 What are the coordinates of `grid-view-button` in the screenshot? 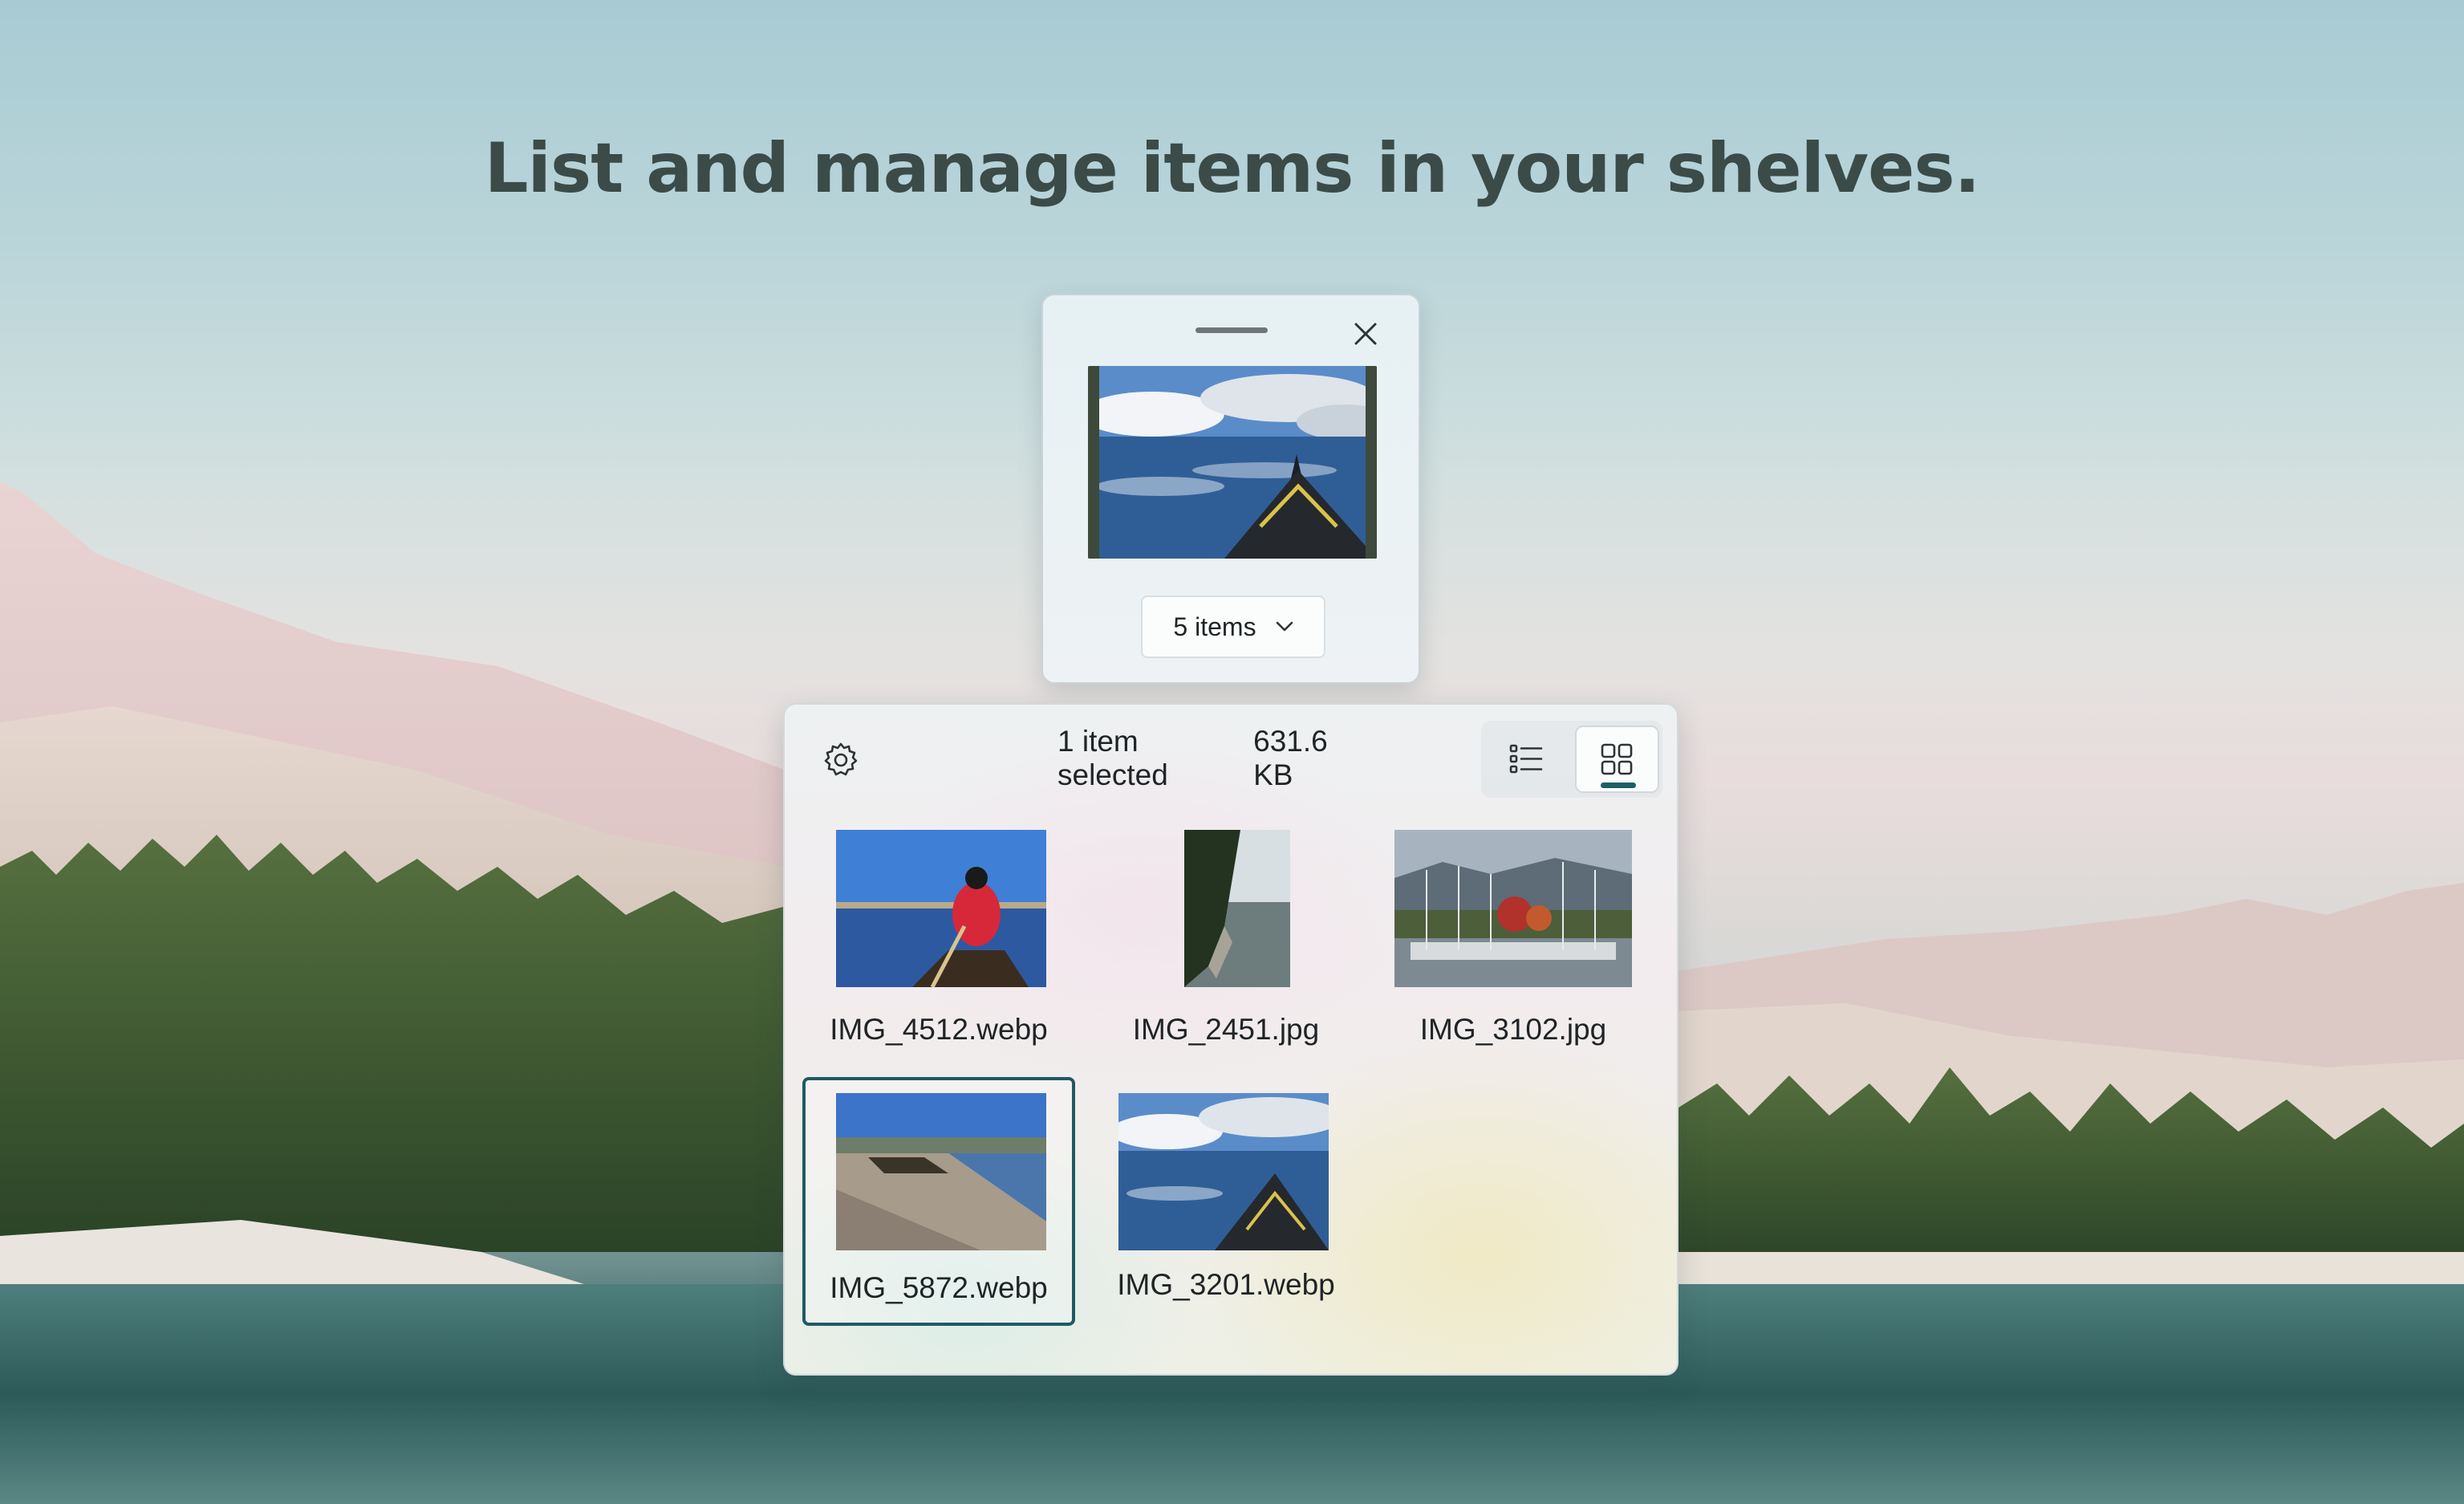 It's located at (1616, 759).